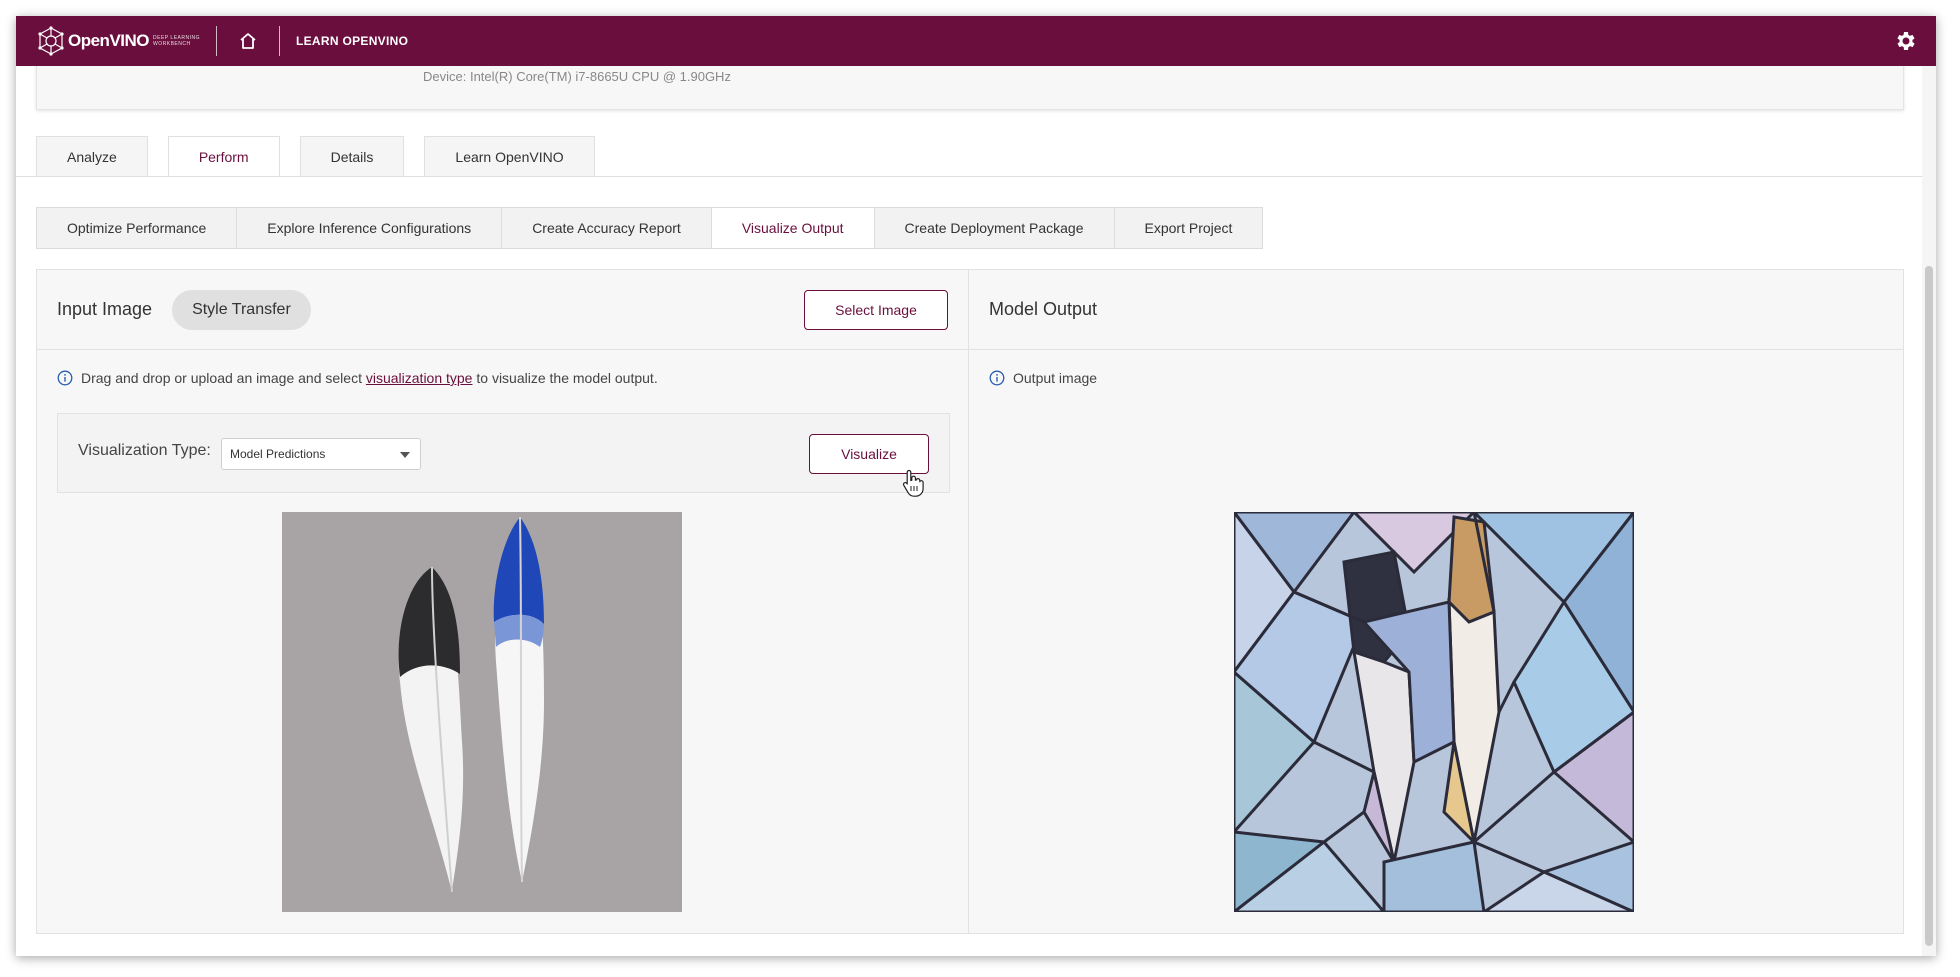 The image size is (1960, 977). What do you see at coordinates (144, 450) in the screenshot?
I see `visualization-type-label: Visualization Type:` at bounding box center [144, 450].